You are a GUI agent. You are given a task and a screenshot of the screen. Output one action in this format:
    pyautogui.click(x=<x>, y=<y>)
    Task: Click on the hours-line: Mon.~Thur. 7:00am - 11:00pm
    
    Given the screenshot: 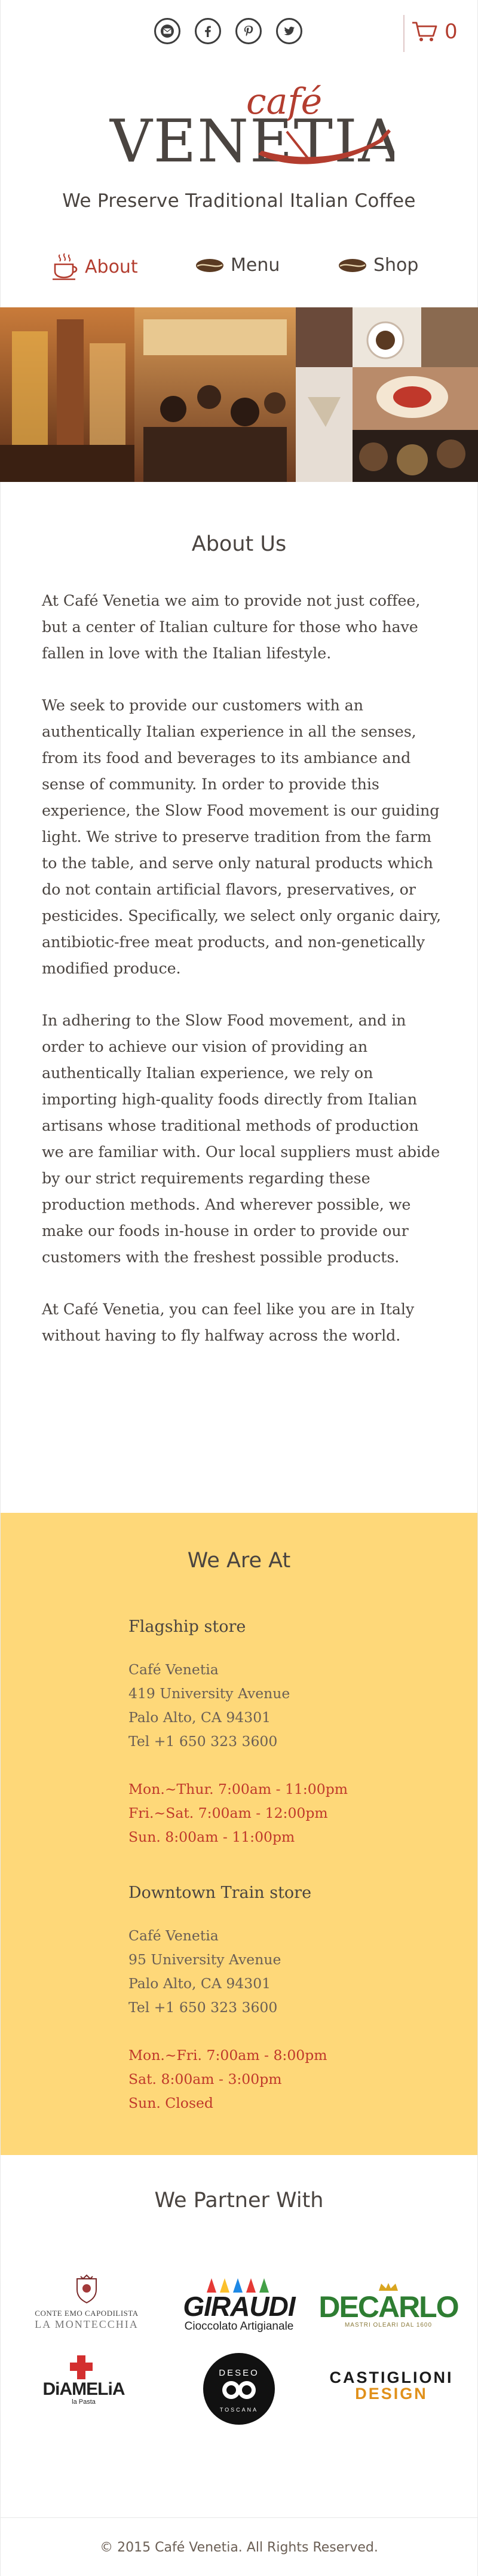 What is the action you would take?
    pyautogui.click(x=238, y=1789)
    